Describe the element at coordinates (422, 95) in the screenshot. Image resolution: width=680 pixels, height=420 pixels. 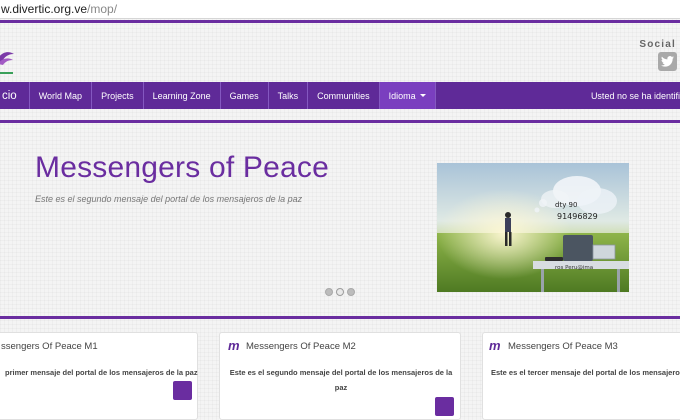
I see `chevron-down-icon` at that location.